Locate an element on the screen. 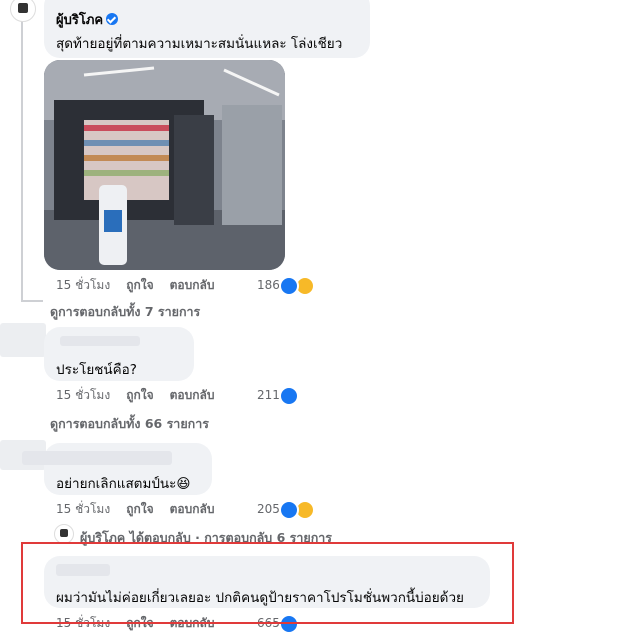 The width and height of the screenshot is (630, 641). thread-line is located at coordinates (22, 161).